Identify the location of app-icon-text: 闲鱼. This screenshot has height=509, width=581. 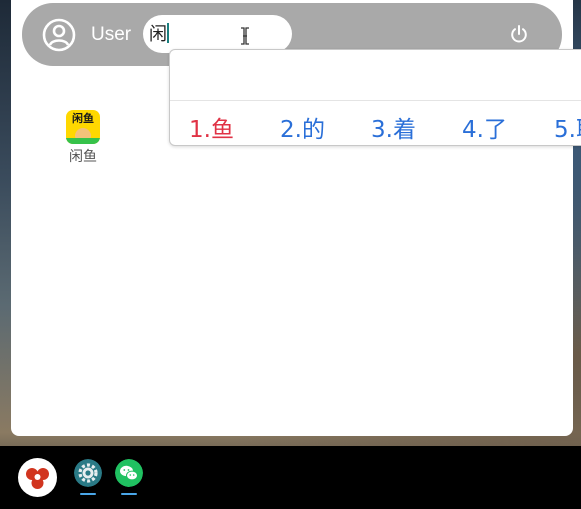
(83, 118).